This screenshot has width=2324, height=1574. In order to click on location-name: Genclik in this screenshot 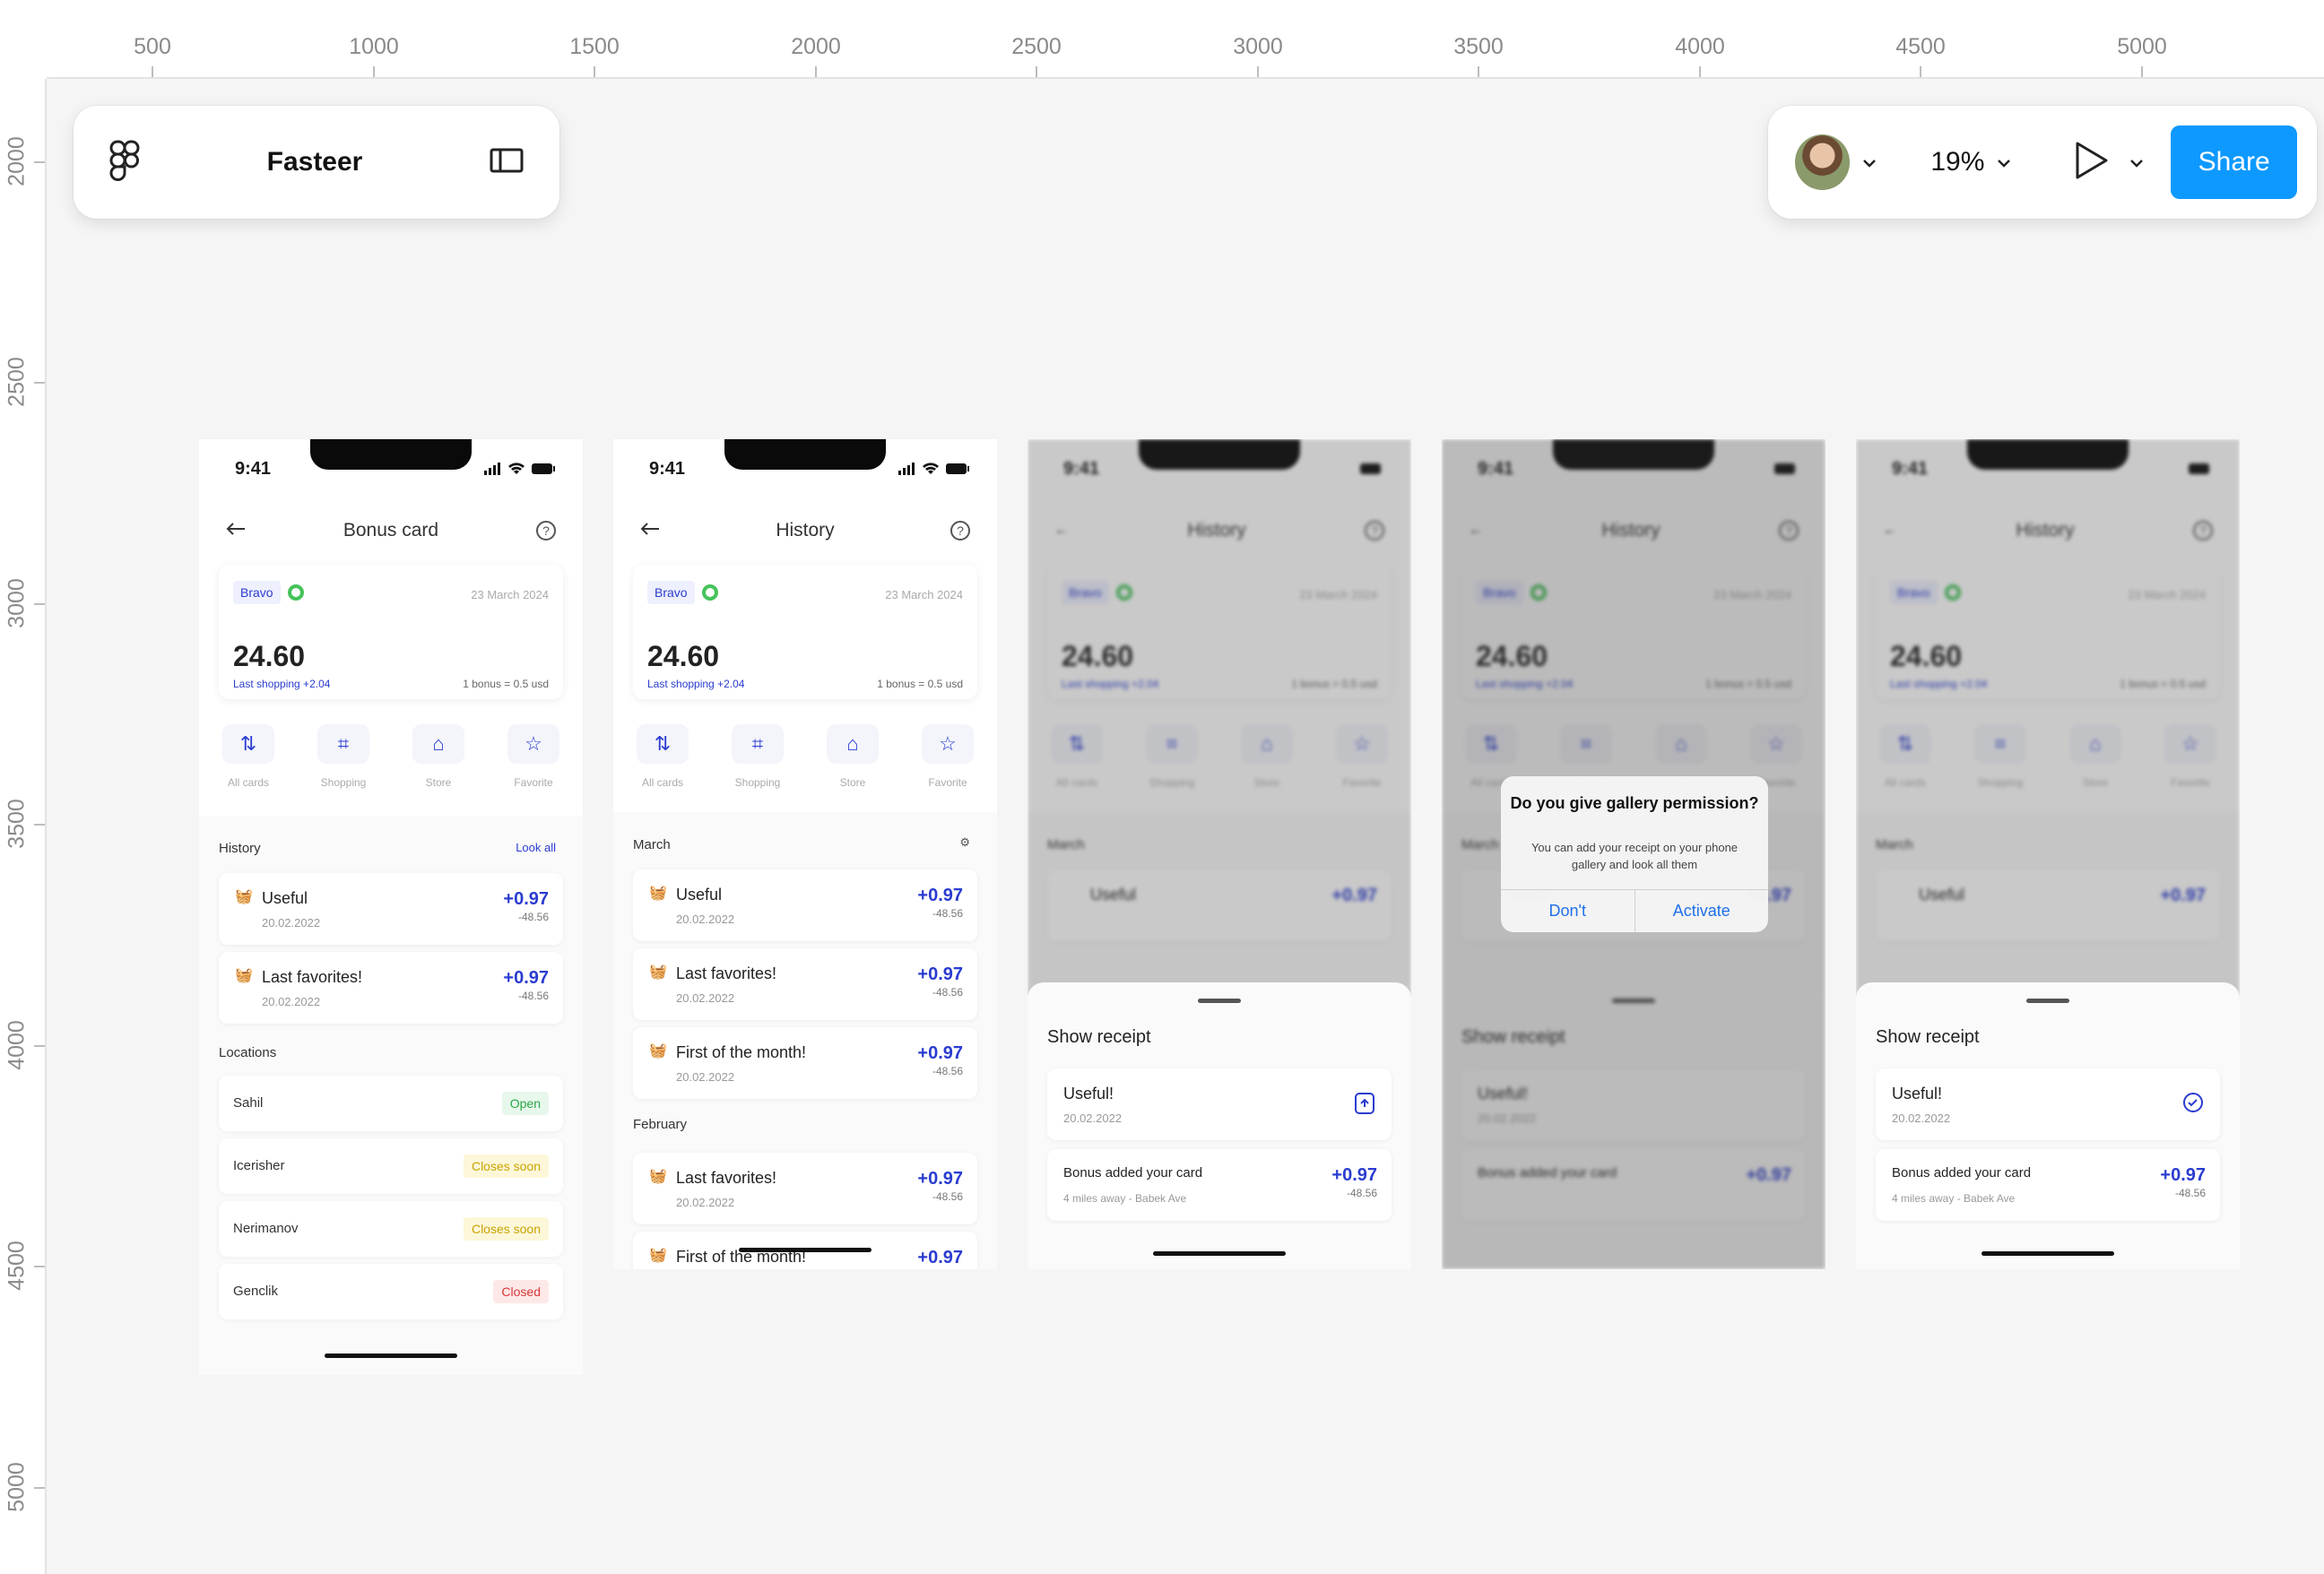, I will do `click(256, 1291)`.